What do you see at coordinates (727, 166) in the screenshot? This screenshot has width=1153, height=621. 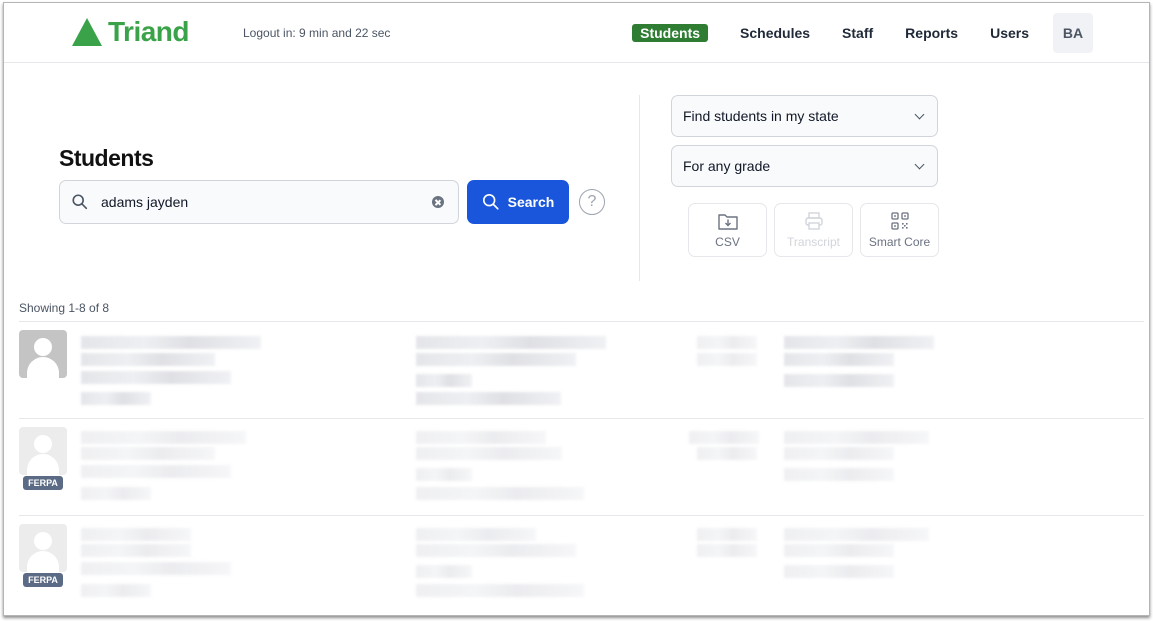 I see `grade-select-value: For any grade` at bounding box center [727, 166].